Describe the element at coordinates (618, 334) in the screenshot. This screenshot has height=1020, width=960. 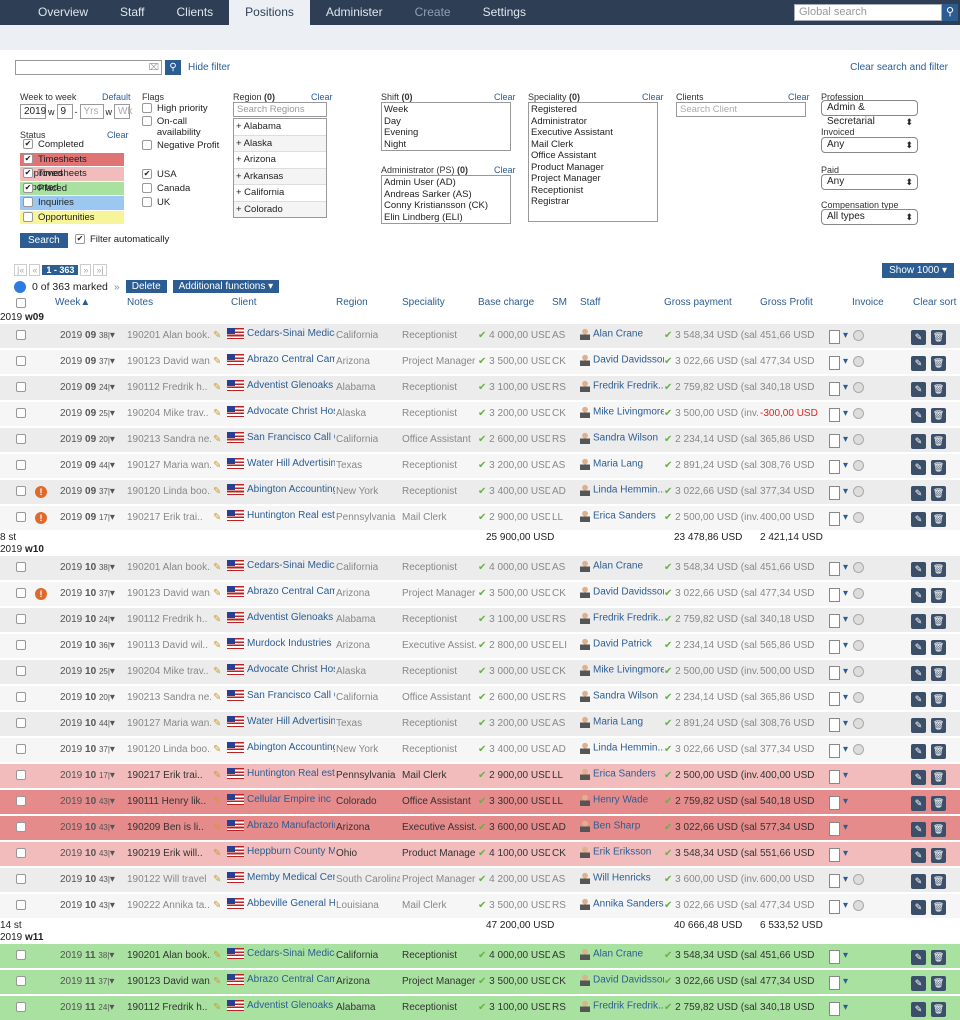
I see `row-staff-name: Alan Crane` at that location.